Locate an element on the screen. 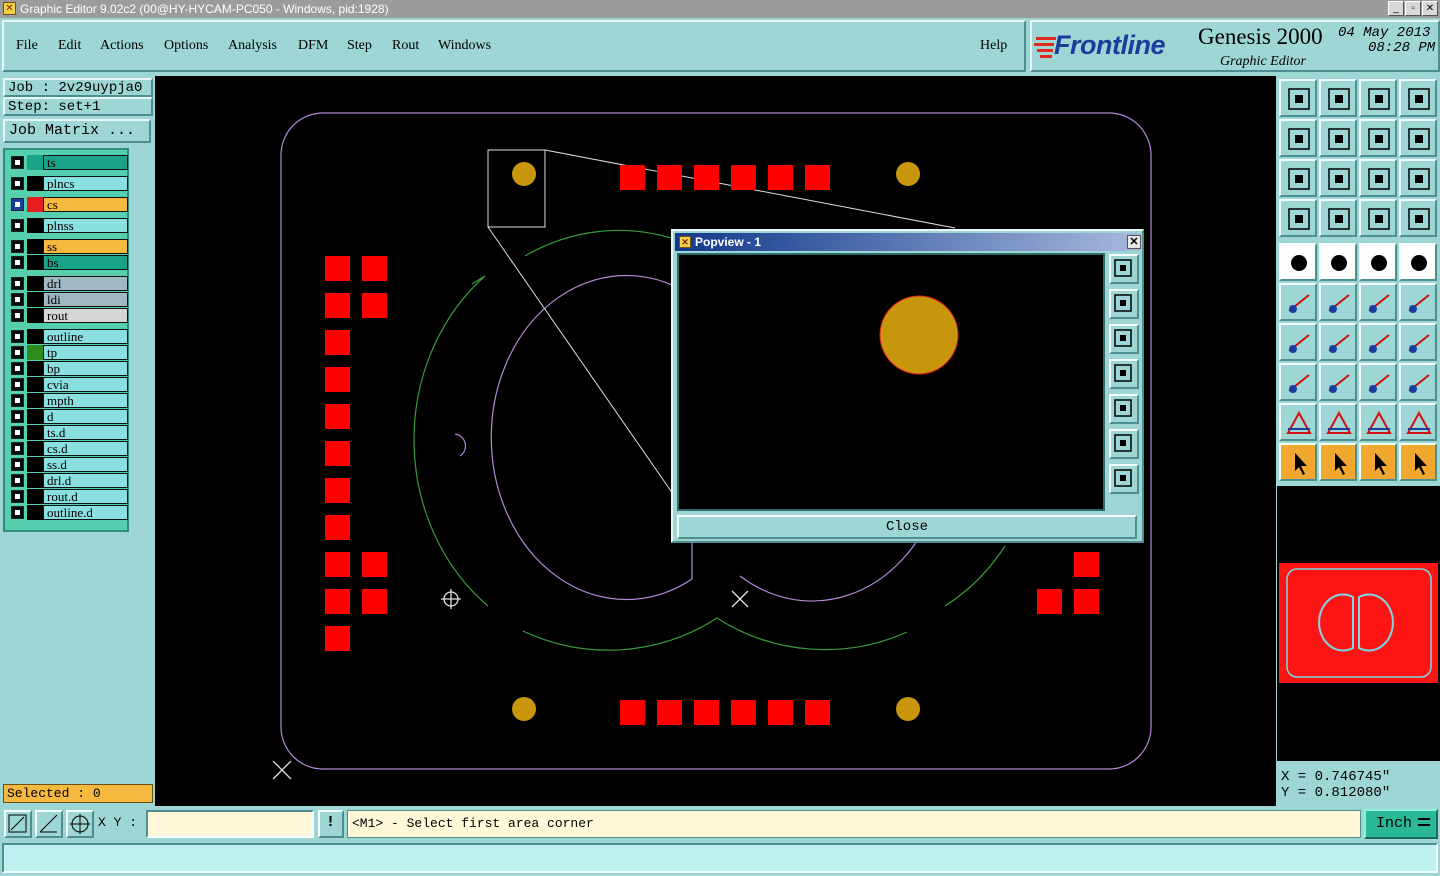  route-icon is located at coordinates (1418, 422).